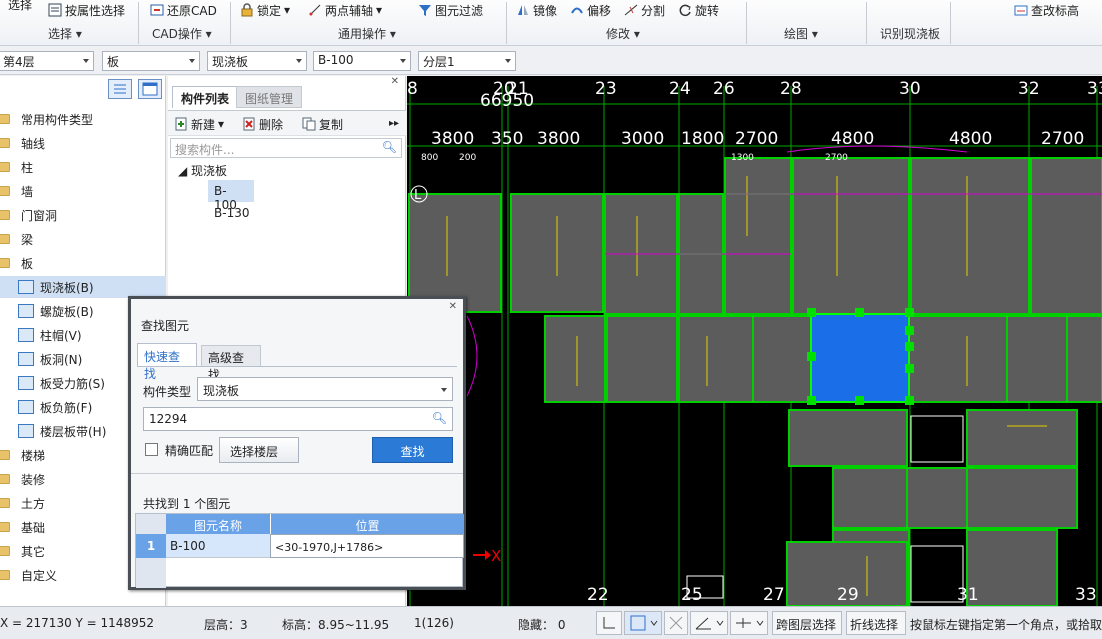 The height and width of the screenshot is (639, 1102). What do you see at coordinates (202, 170) in the screenshot?
I see `tree-group-slab: ◢ 现浇板` at bounding box center [202, 170].